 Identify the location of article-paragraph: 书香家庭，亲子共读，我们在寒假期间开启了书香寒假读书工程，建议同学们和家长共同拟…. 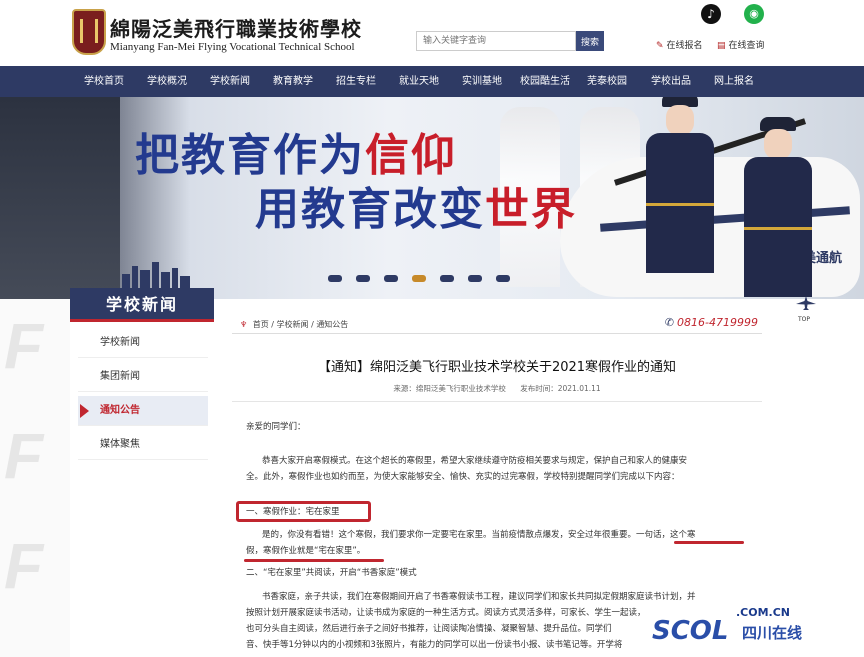
(479, 597).